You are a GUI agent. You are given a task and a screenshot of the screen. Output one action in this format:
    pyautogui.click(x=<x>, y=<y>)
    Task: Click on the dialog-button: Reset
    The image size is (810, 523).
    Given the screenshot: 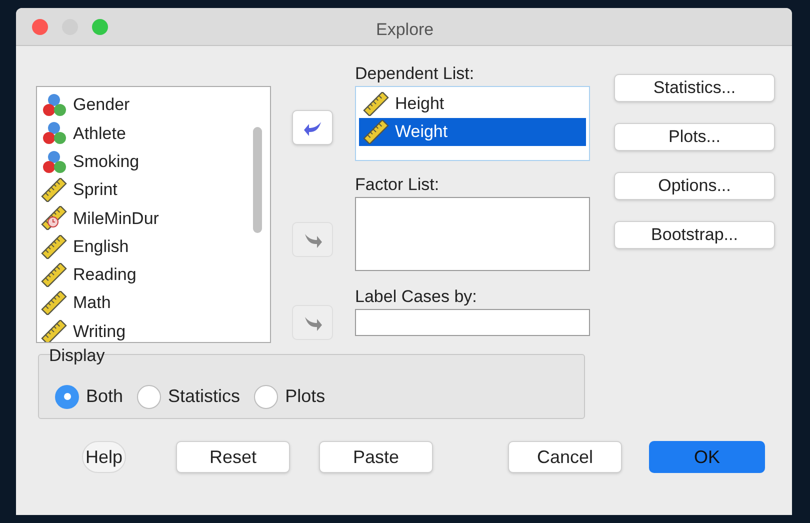 What is the action you would take?
    pyautogui.click(x=233, y=457)
    